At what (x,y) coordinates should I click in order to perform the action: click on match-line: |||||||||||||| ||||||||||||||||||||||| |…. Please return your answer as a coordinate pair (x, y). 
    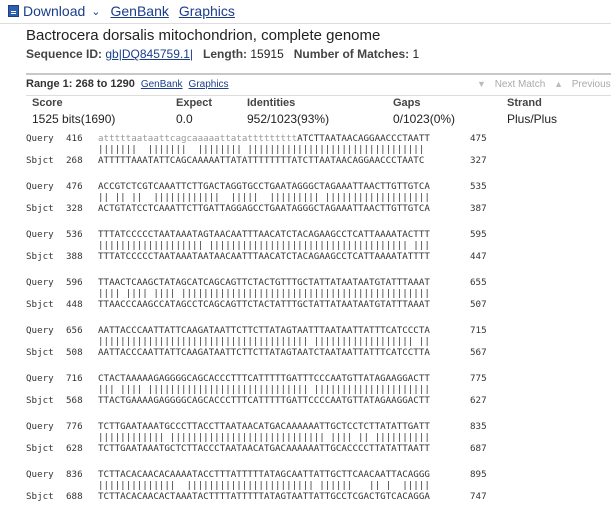
    Looking at the image, I should click on (264, 485).